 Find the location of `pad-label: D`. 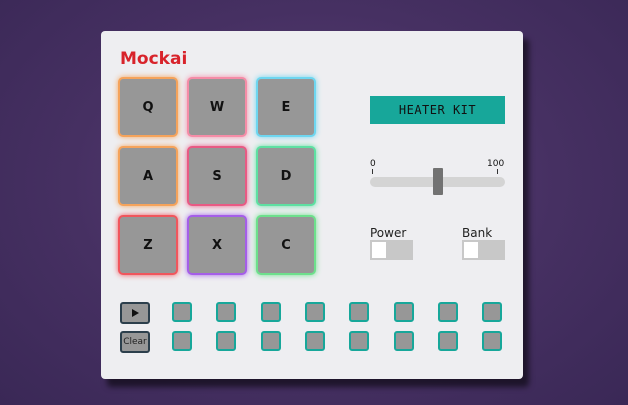

pad-label: D is located at coordinates (286, 176).